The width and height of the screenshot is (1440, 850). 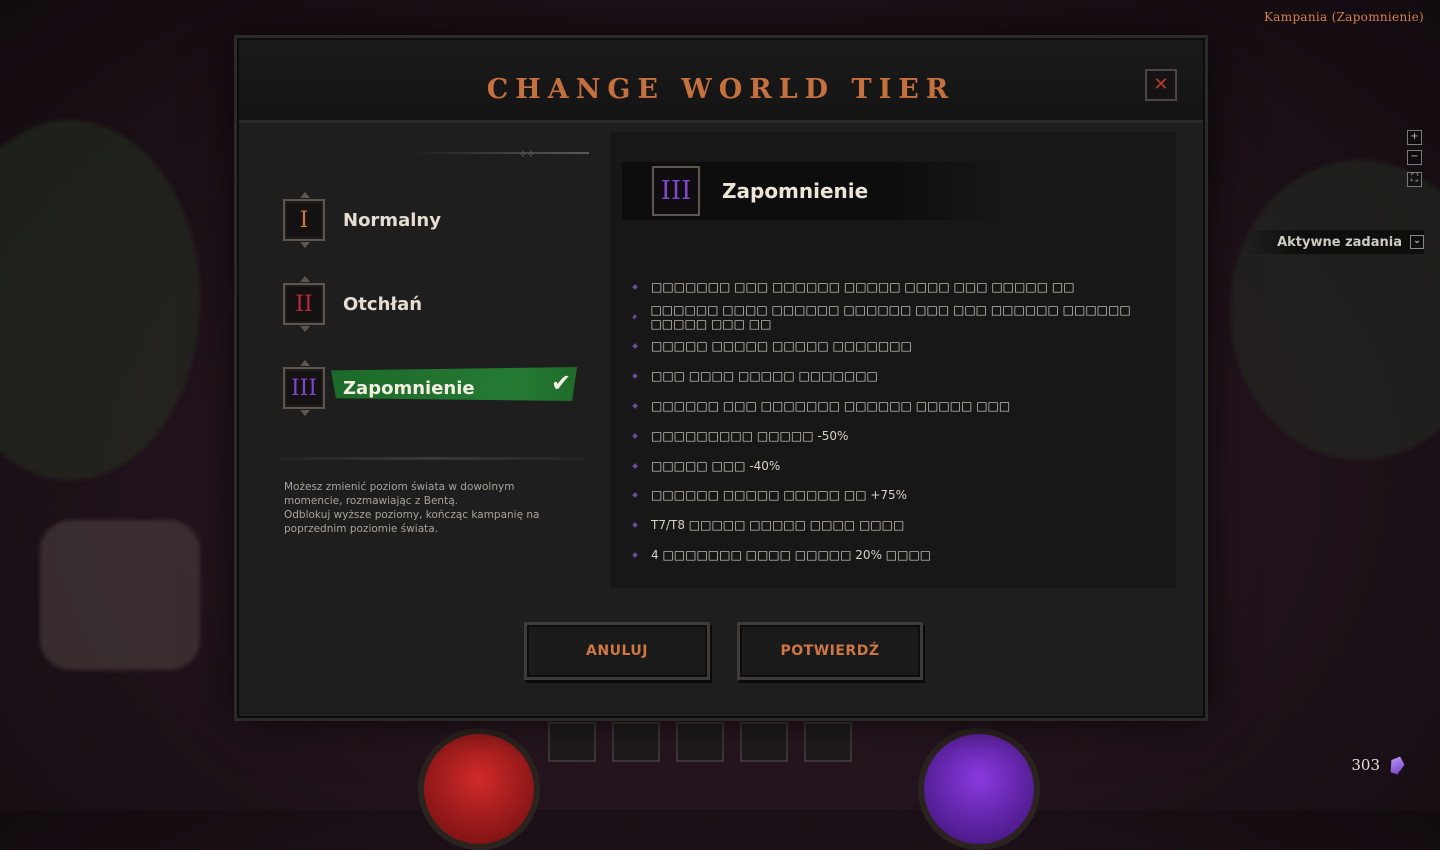 I want to click on tier-label: Zapomnienie, so click(x=409, y=388).